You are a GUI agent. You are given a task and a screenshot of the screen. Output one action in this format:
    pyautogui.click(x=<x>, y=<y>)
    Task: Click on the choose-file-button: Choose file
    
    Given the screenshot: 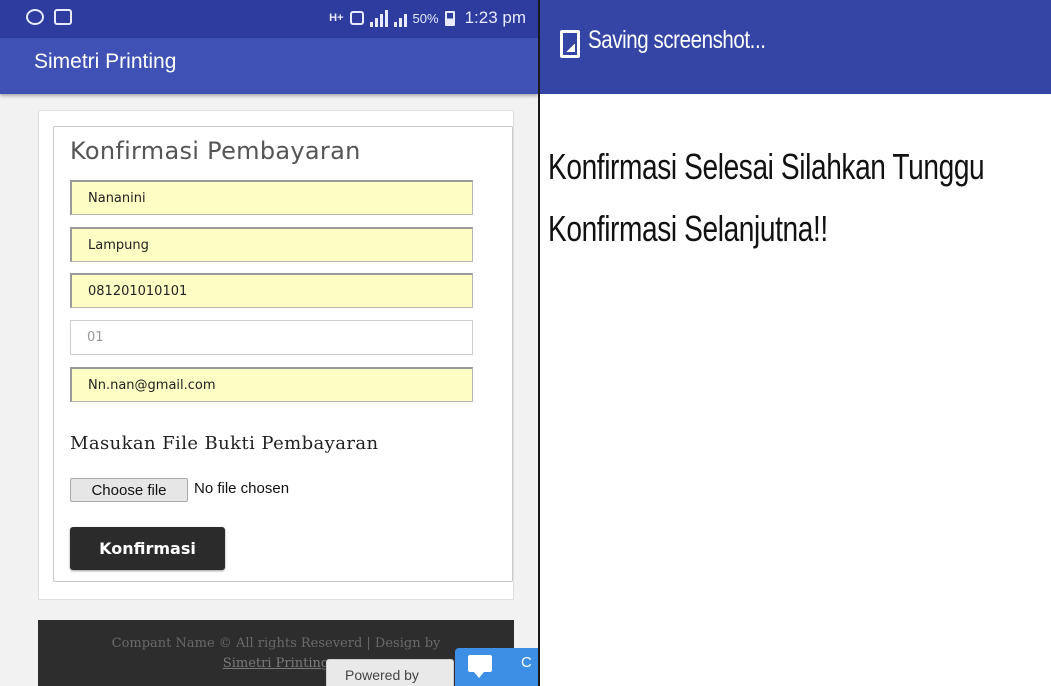 What is the action you would take?
    pyautogui.click(x=129, y=490)
    